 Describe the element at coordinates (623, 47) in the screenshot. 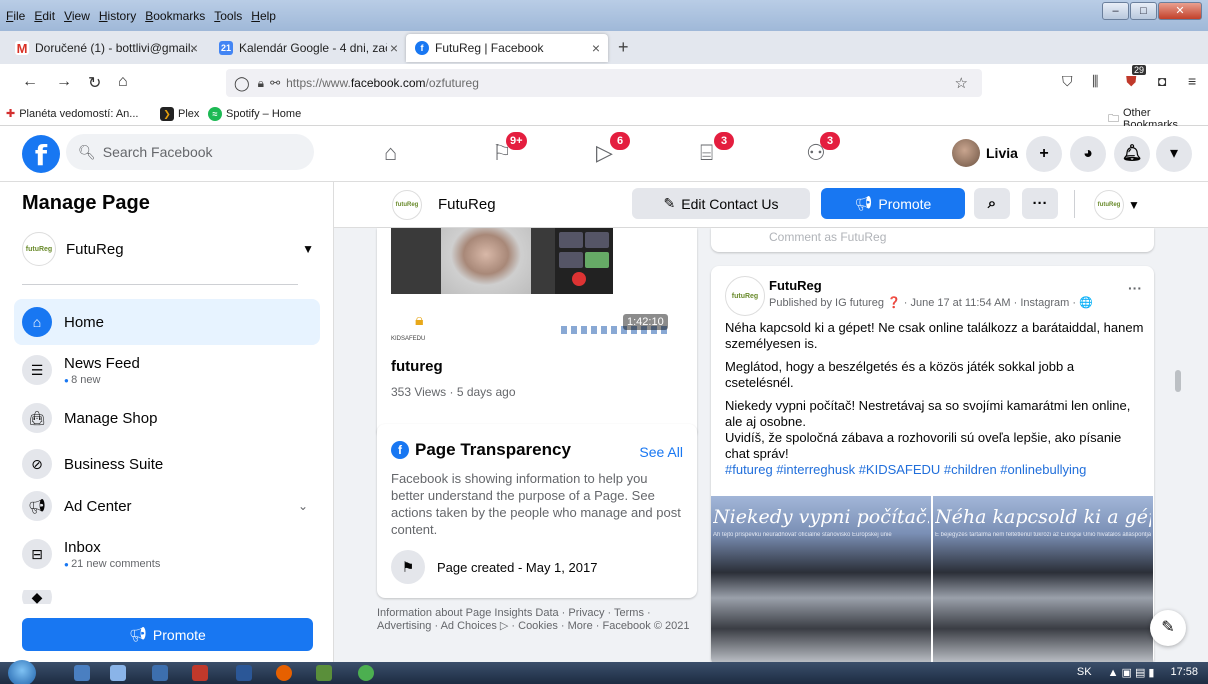

I see `new-tab-icon: +` at that location.